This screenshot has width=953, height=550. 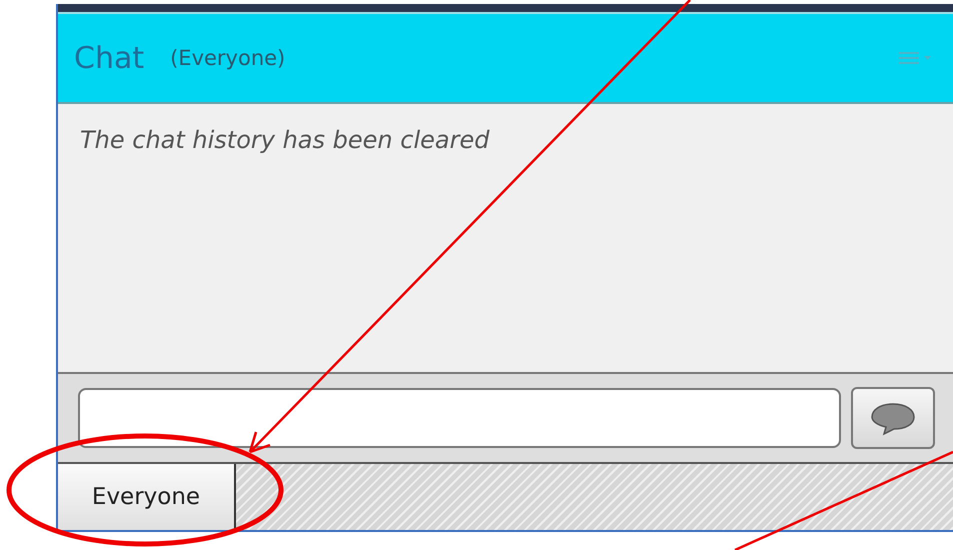 What do you see at coordinates (285, 140) in the screenshot?
I see `system-message: The chat history has been cleared` at bounding box center [285, 140].